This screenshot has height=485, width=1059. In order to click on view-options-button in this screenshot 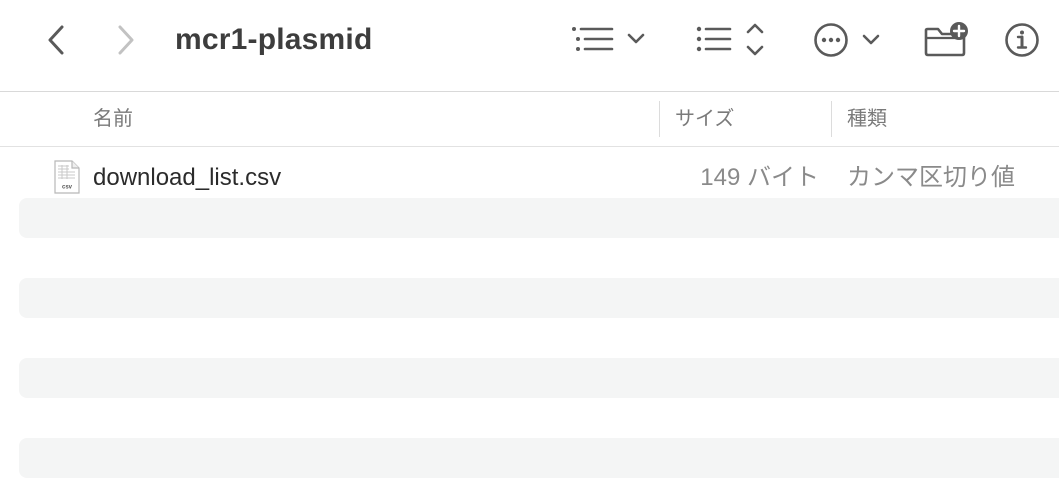, I will do `click(609, 40)`.